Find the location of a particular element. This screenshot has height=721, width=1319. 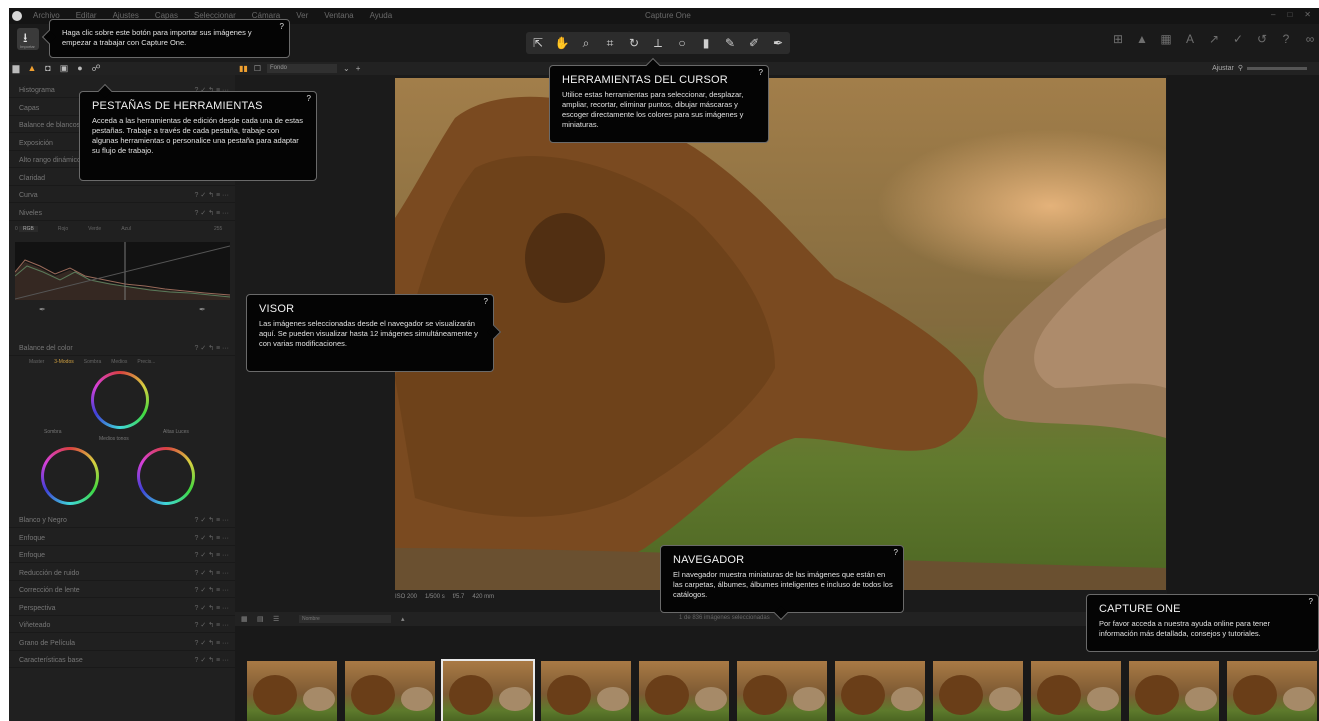

exposure-warning-icon: ▲ is located at coordinates (1142, 39).